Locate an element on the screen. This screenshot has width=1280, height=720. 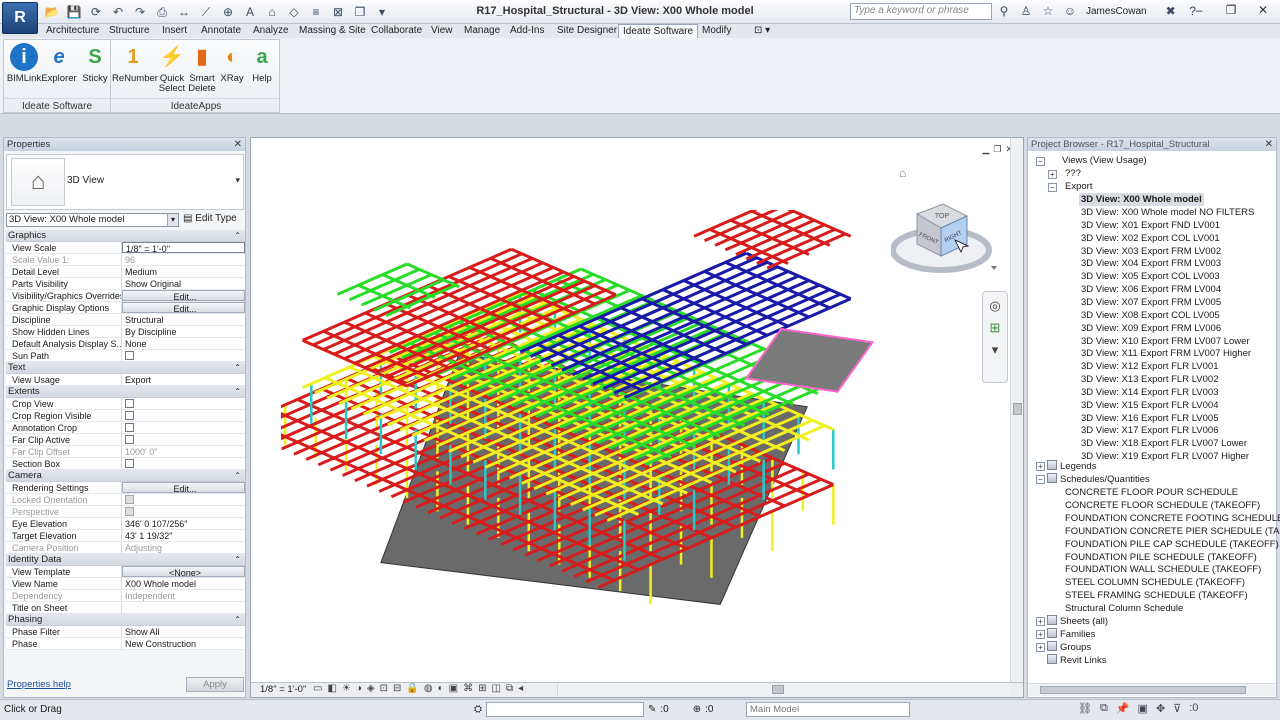
tab-modify: Modify is located at coordinates (716, 31).